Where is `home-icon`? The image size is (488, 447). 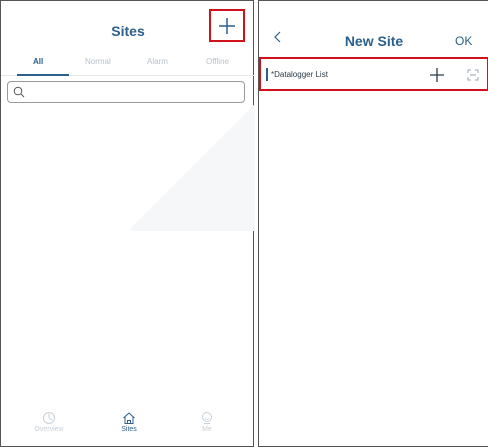 home-icon is located at coordinates (129, 418).